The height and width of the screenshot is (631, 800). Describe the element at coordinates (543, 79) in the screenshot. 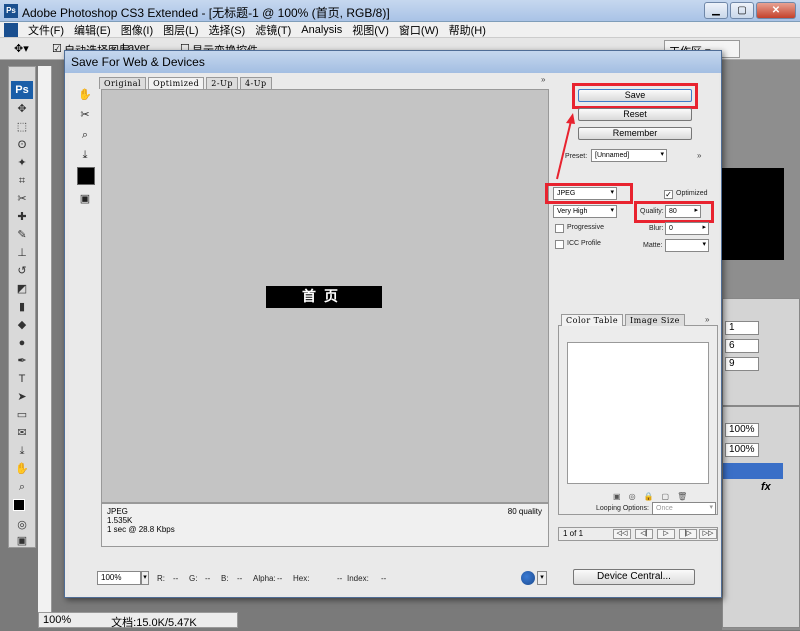

I see `expand-arrow-icon: »` at that location.